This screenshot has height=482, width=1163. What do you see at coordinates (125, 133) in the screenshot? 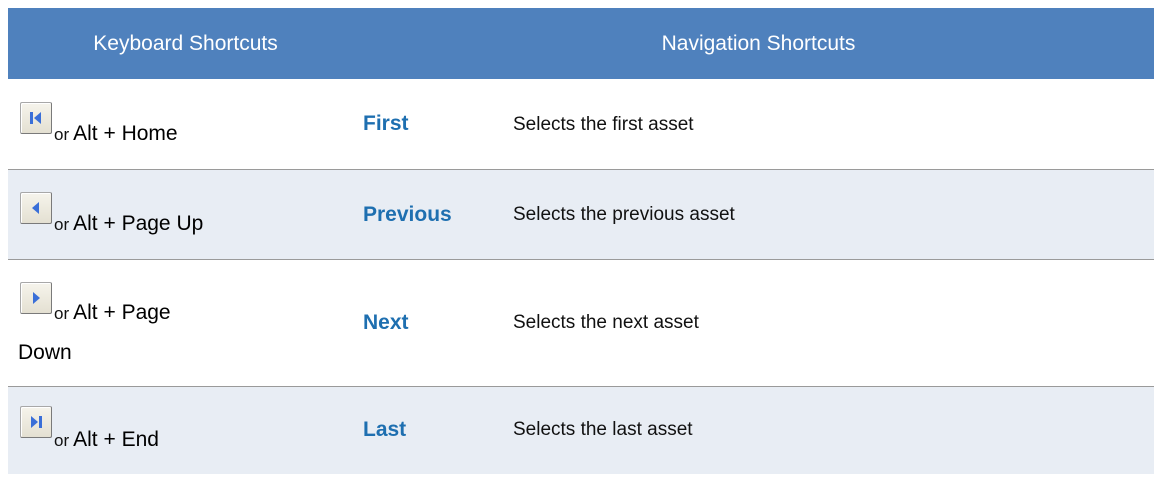
I see `key-combination: Alt + Home` at bounding box center [125, 133].